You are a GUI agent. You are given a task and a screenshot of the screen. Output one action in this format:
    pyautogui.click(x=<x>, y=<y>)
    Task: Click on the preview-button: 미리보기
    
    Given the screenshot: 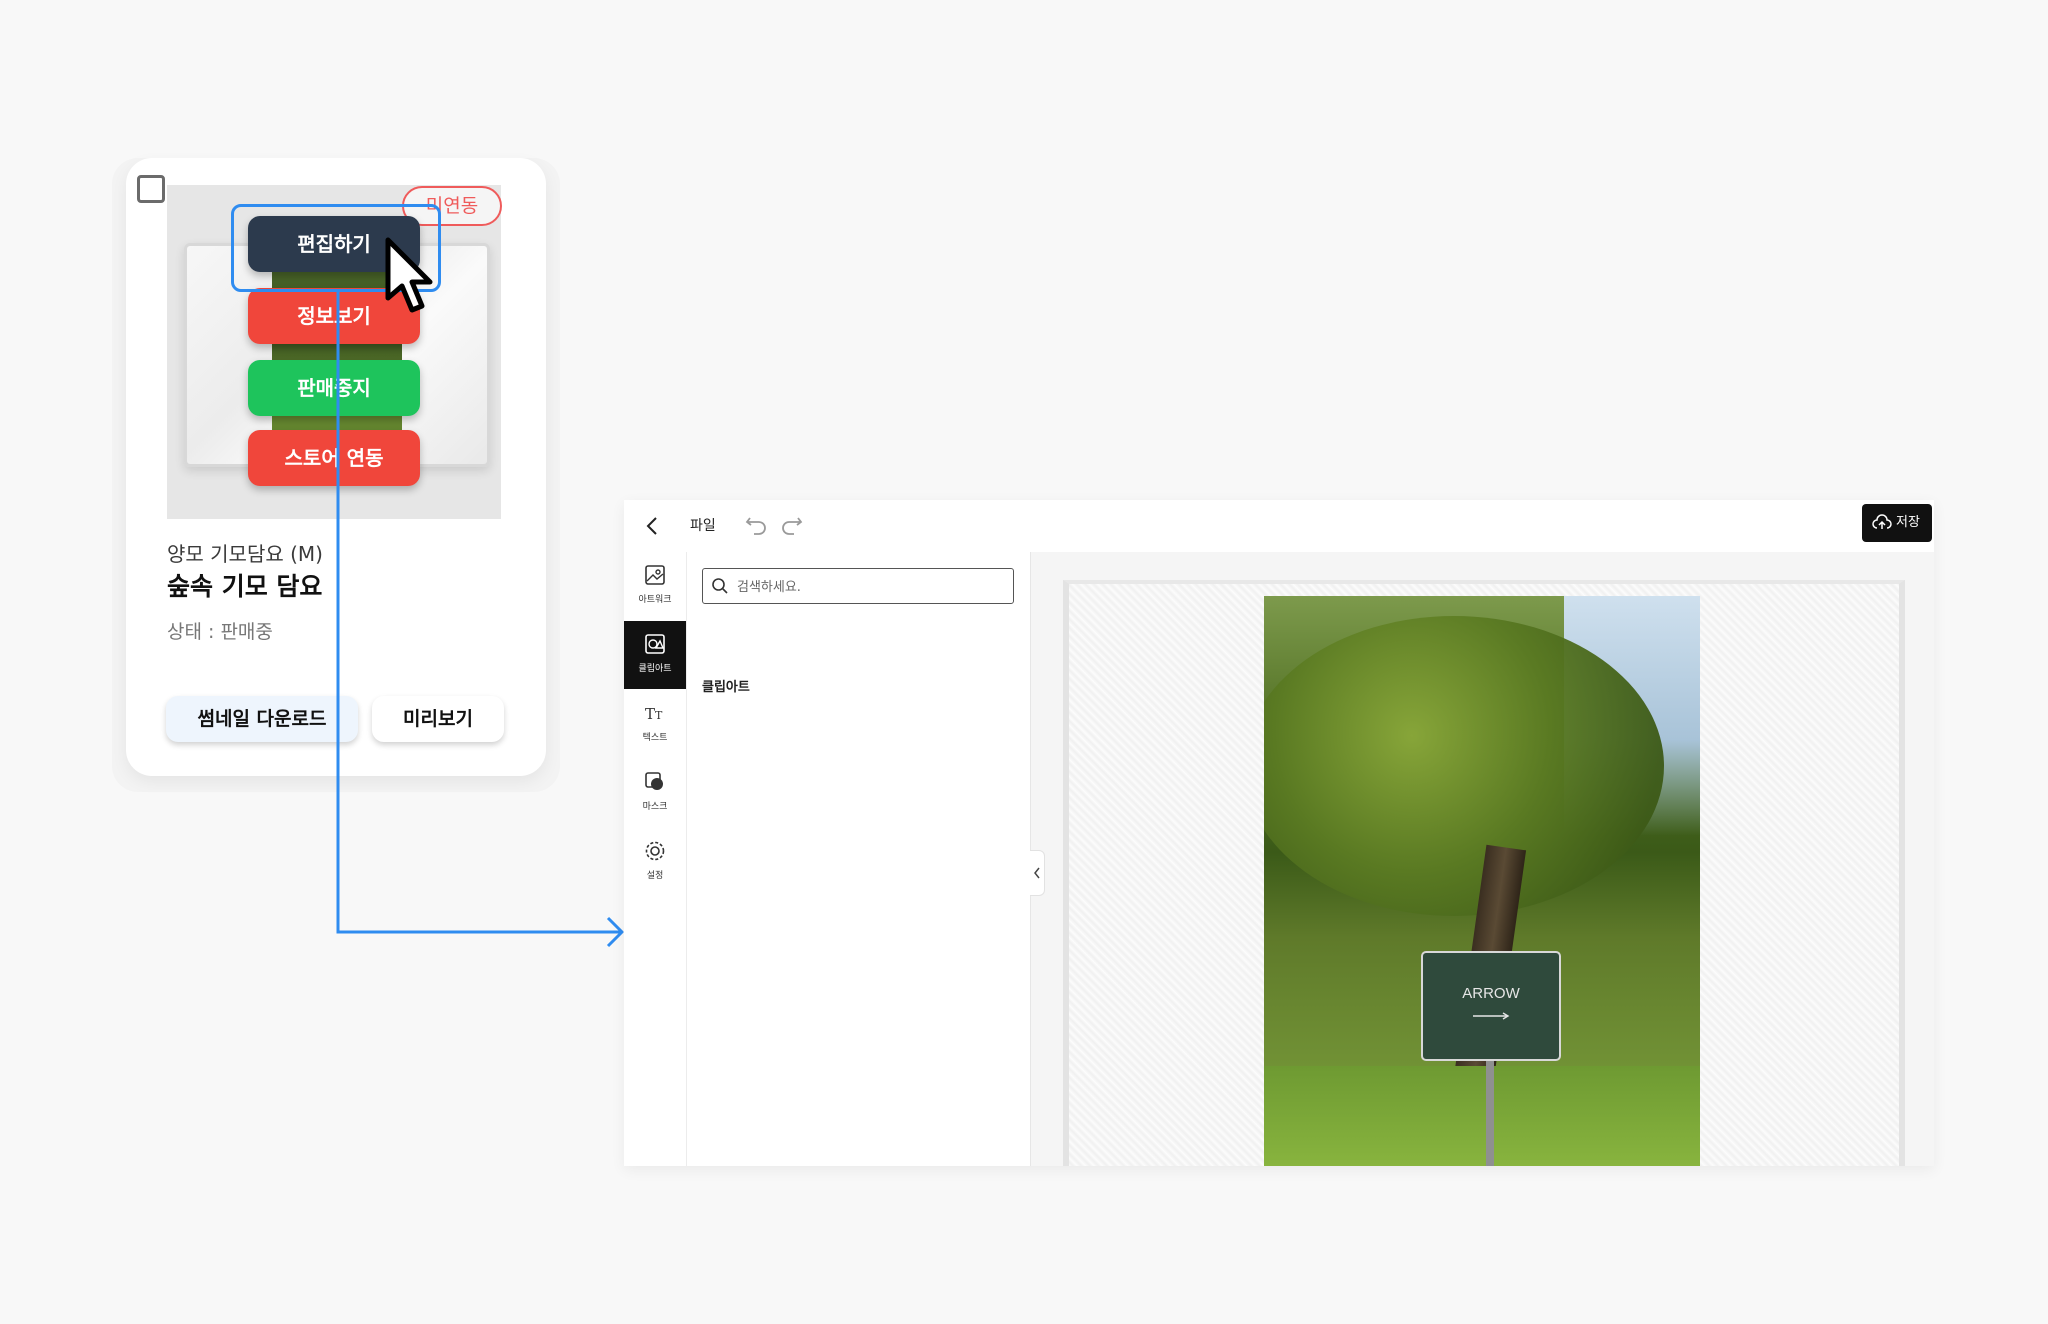 What is the action you would take?
    pyautogui.click(x=438, y=719)
    